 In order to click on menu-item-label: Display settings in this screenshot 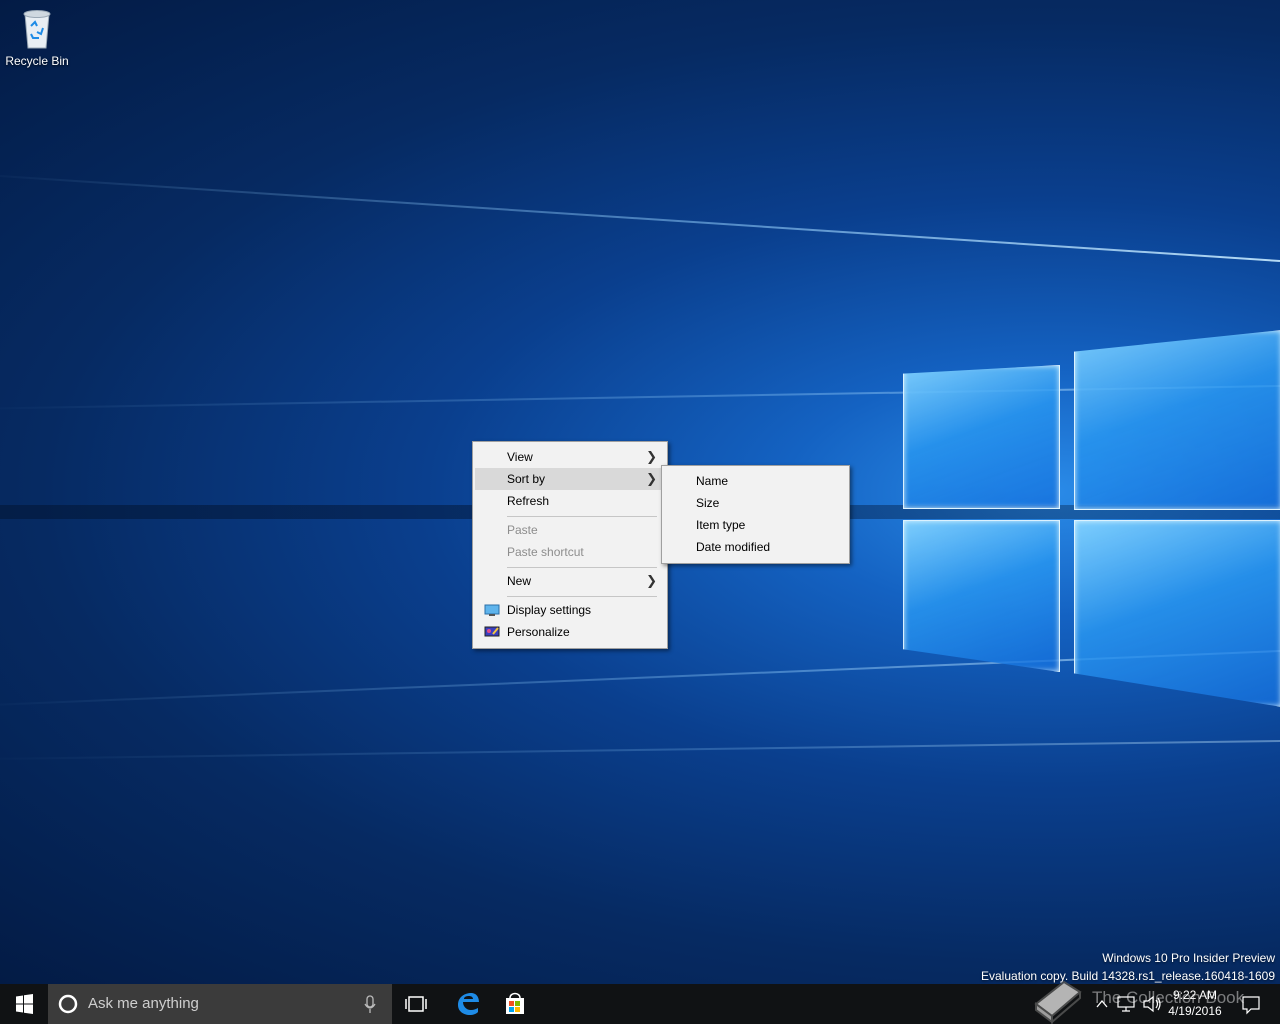, I will do `click(549, 610)`.